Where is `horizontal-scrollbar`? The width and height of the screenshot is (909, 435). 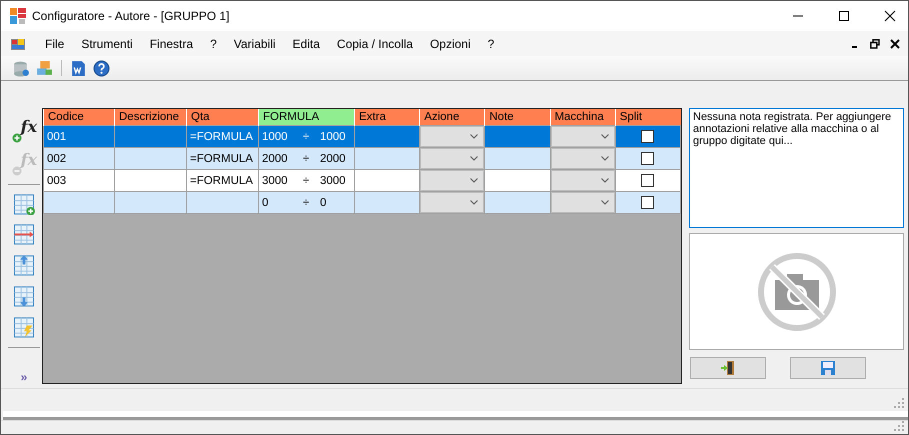
horizontal-scrollbar is located at coordinates (455, 415).